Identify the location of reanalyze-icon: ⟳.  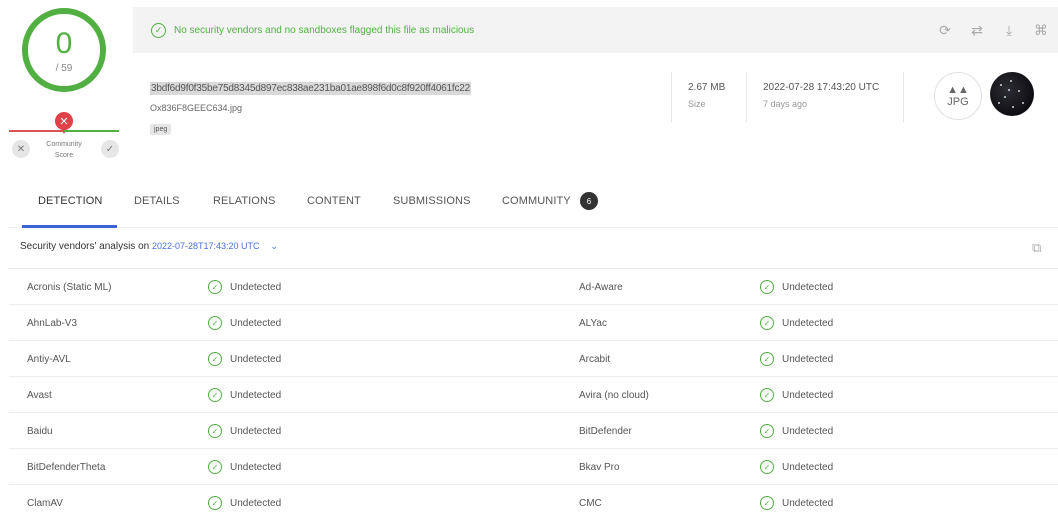
(945, 30).